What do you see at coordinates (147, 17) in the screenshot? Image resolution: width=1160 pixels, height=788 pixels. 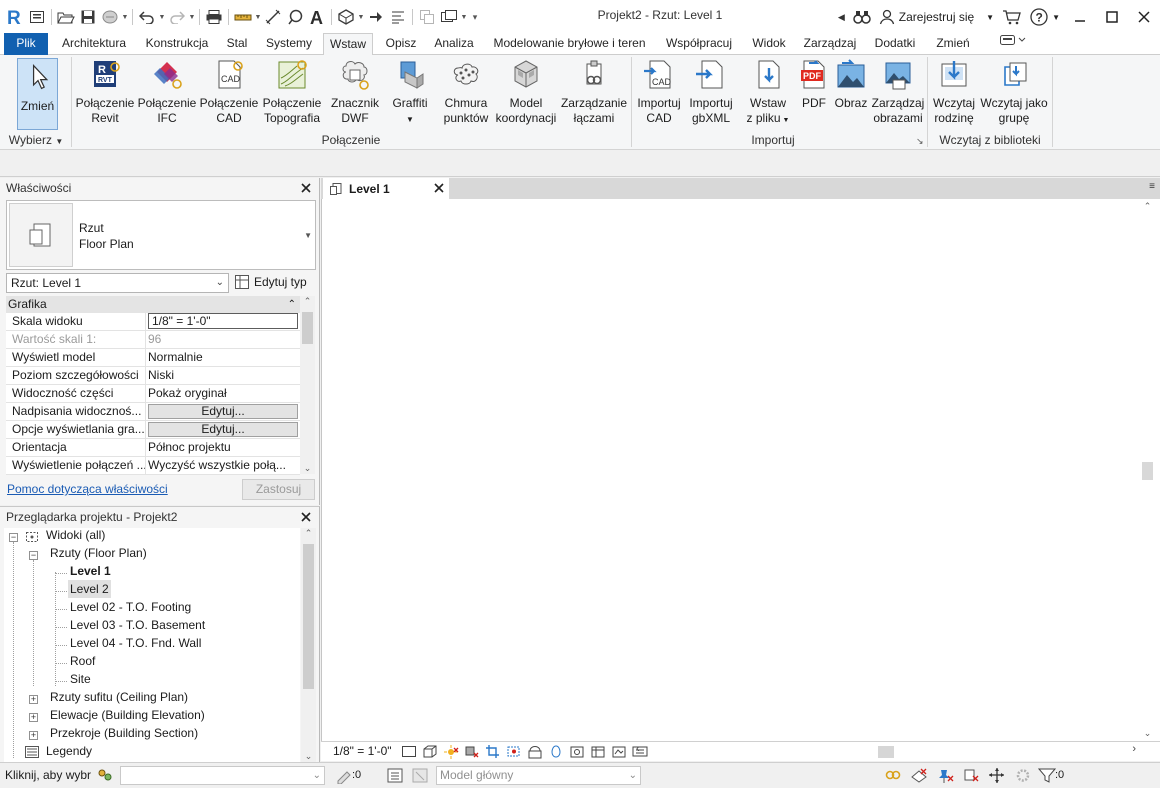 I see `undo-icon` at bounding box center [147, 17].